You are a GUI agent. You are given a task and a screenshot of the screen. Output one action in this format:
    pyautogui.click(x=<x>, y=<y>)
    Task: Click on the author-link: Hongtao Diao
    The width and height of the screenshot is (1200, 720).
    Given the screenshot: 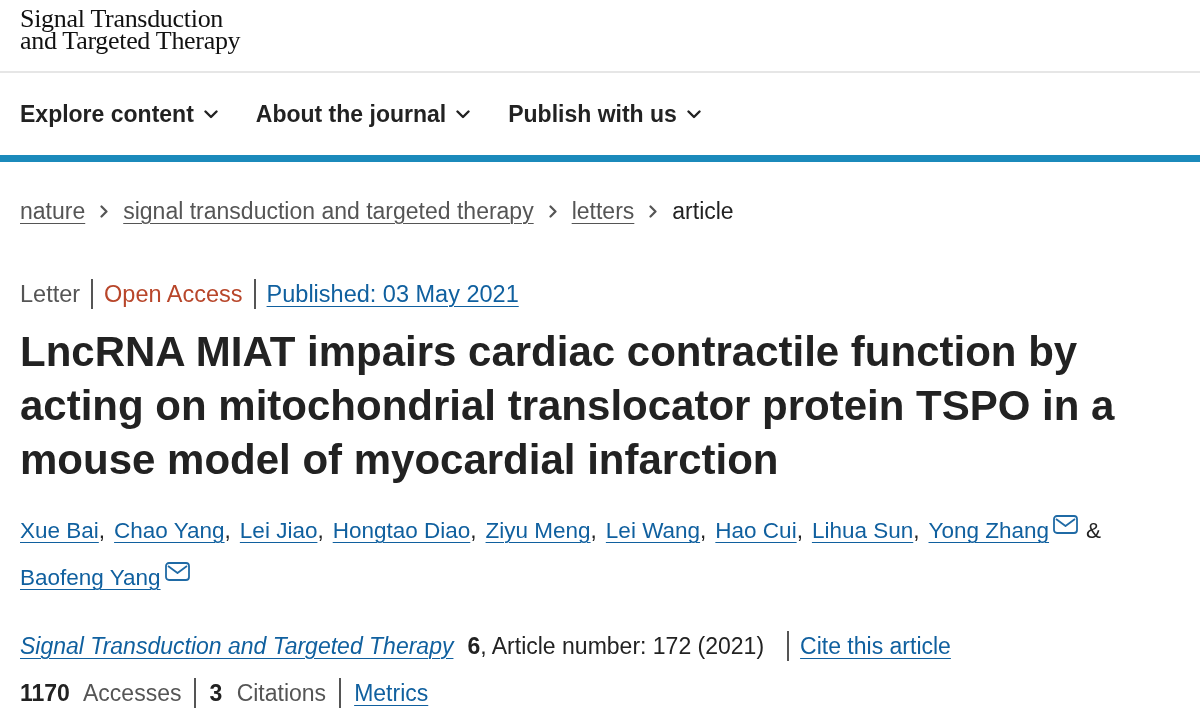 What is the action you would take?
    pyautogui.click(x=401, y=530)
    